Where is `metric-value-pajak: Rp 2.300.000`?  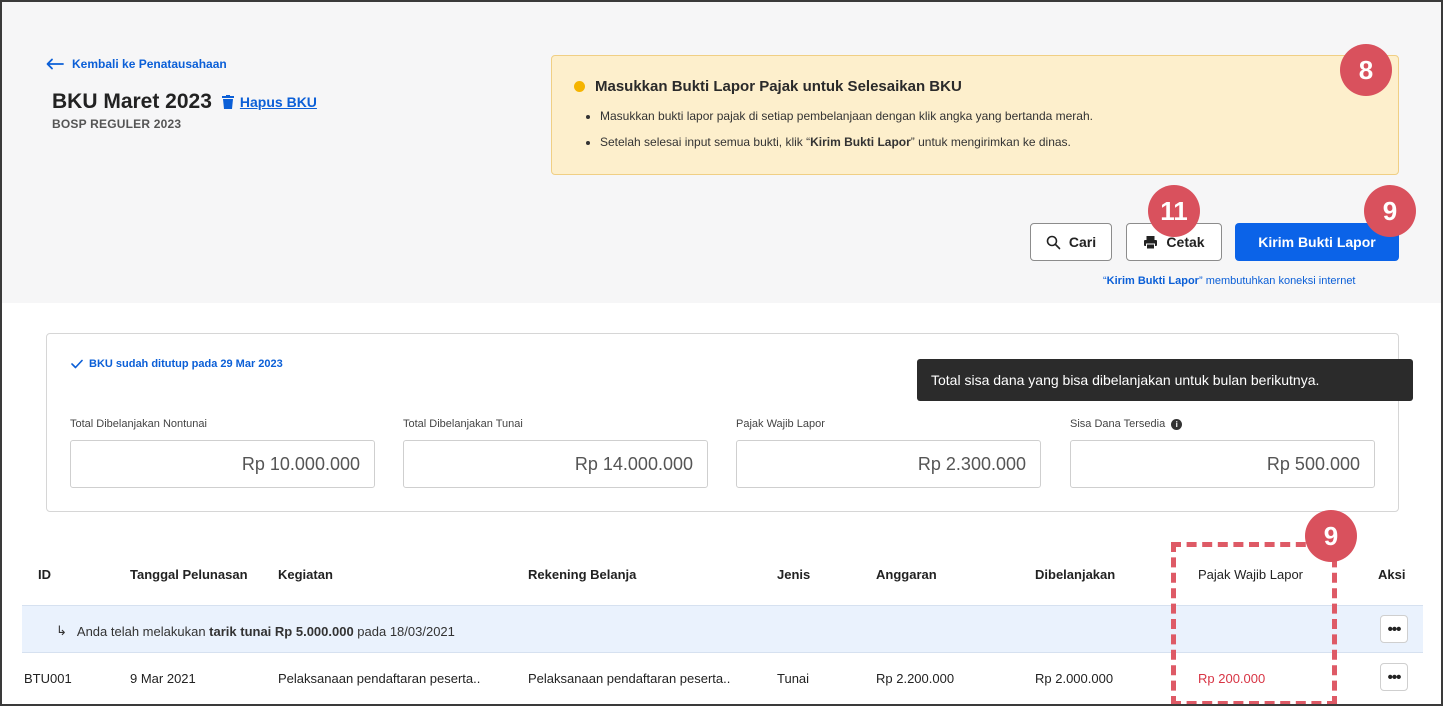
metric-value-pajak: Rp 2.300.000 is located at coordinates (888, 464).